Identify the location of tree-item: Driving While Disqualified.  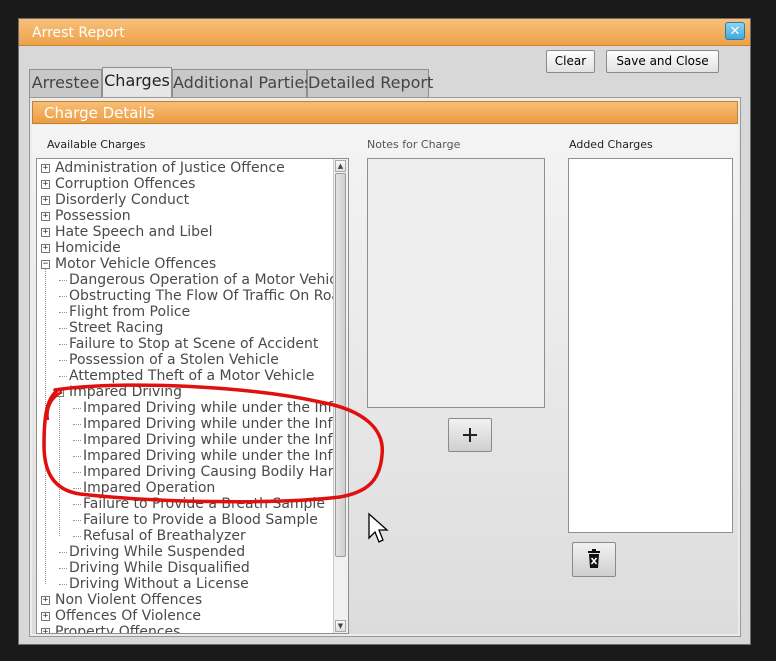
(159, 568).